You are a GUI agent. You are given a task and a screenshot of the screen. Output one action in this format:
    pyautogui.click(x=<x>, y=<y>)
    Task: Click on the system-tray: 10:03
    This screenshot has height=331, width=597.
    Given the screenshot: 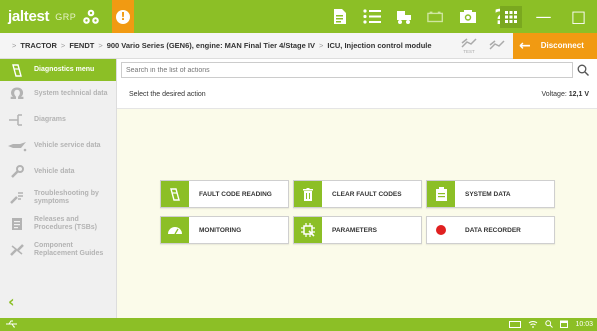 What is the action you would take?
    pyautogui.click(x=551, y=324)
    